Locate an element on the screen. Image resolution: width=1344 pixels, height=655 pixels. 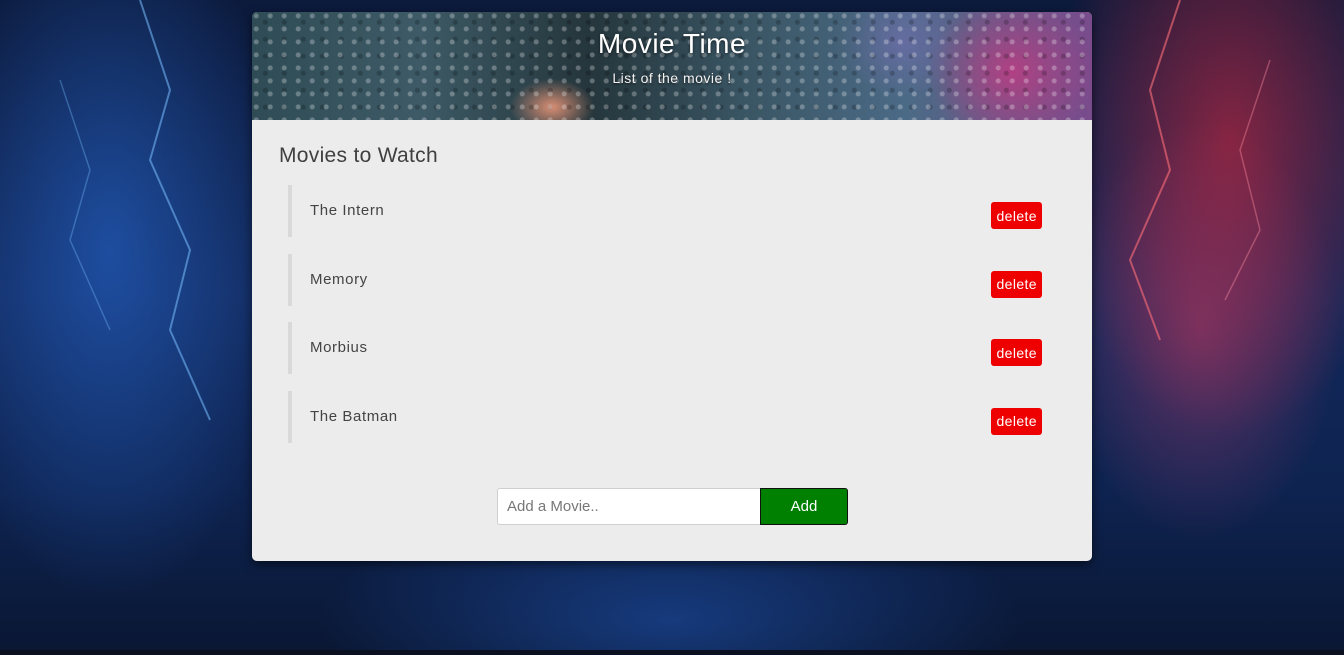
list-item: Morbius delete is located at coordinates (665, 348).